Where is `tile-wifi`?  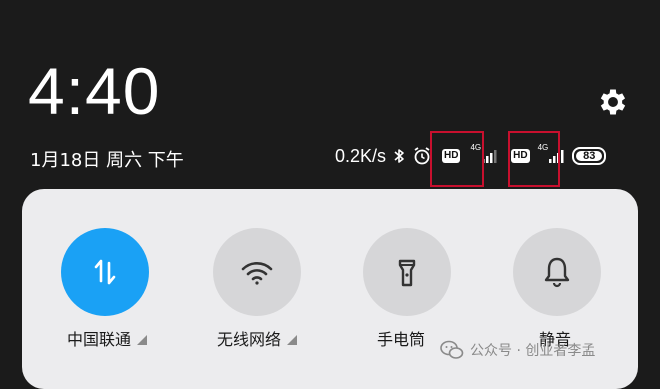
tile-wifi is located at coordinates (257, 272).